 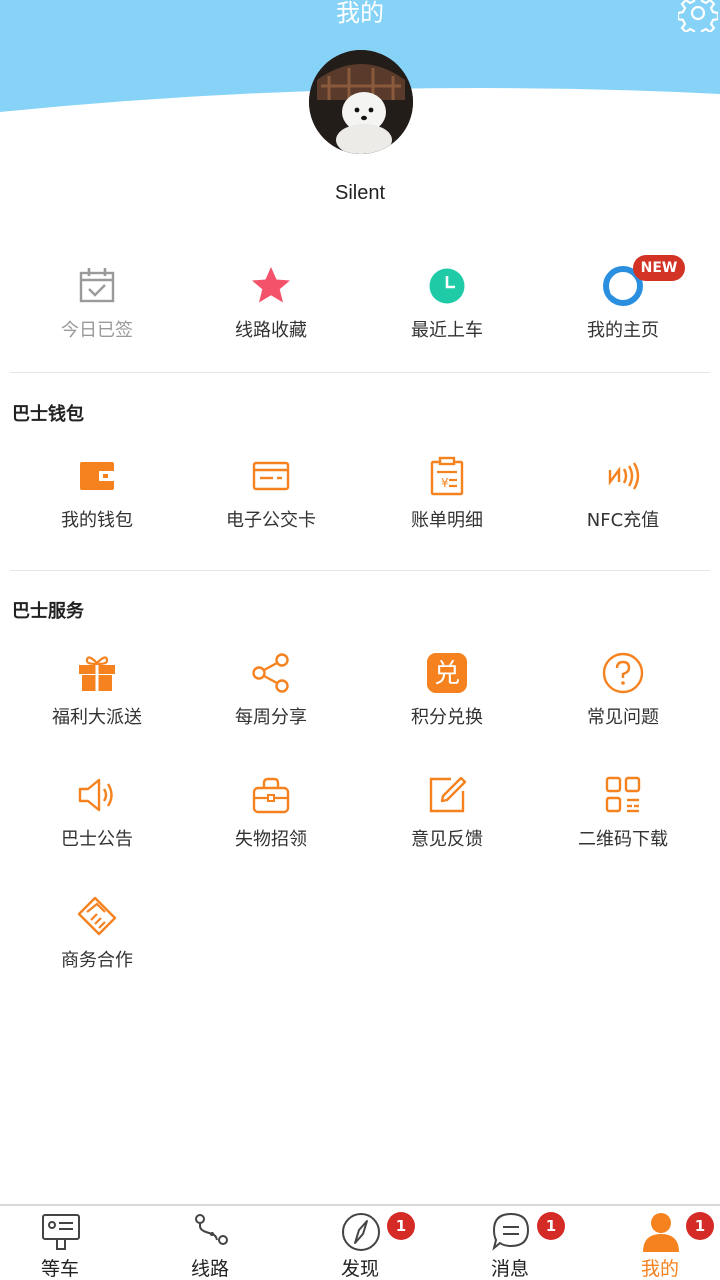 I want to click on wallet-label: 电子公交卡, so click(x=271, y=520).